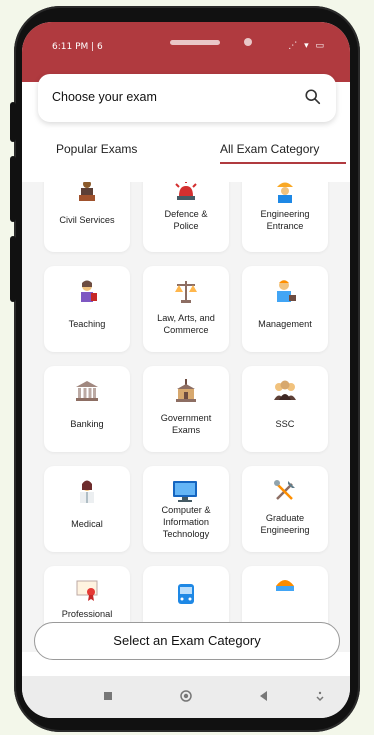 The height and width of the screenshot is (735, 374). Describe the element at coordinates (87, 391) in the screenshot. I see `bank-icon` at that location.